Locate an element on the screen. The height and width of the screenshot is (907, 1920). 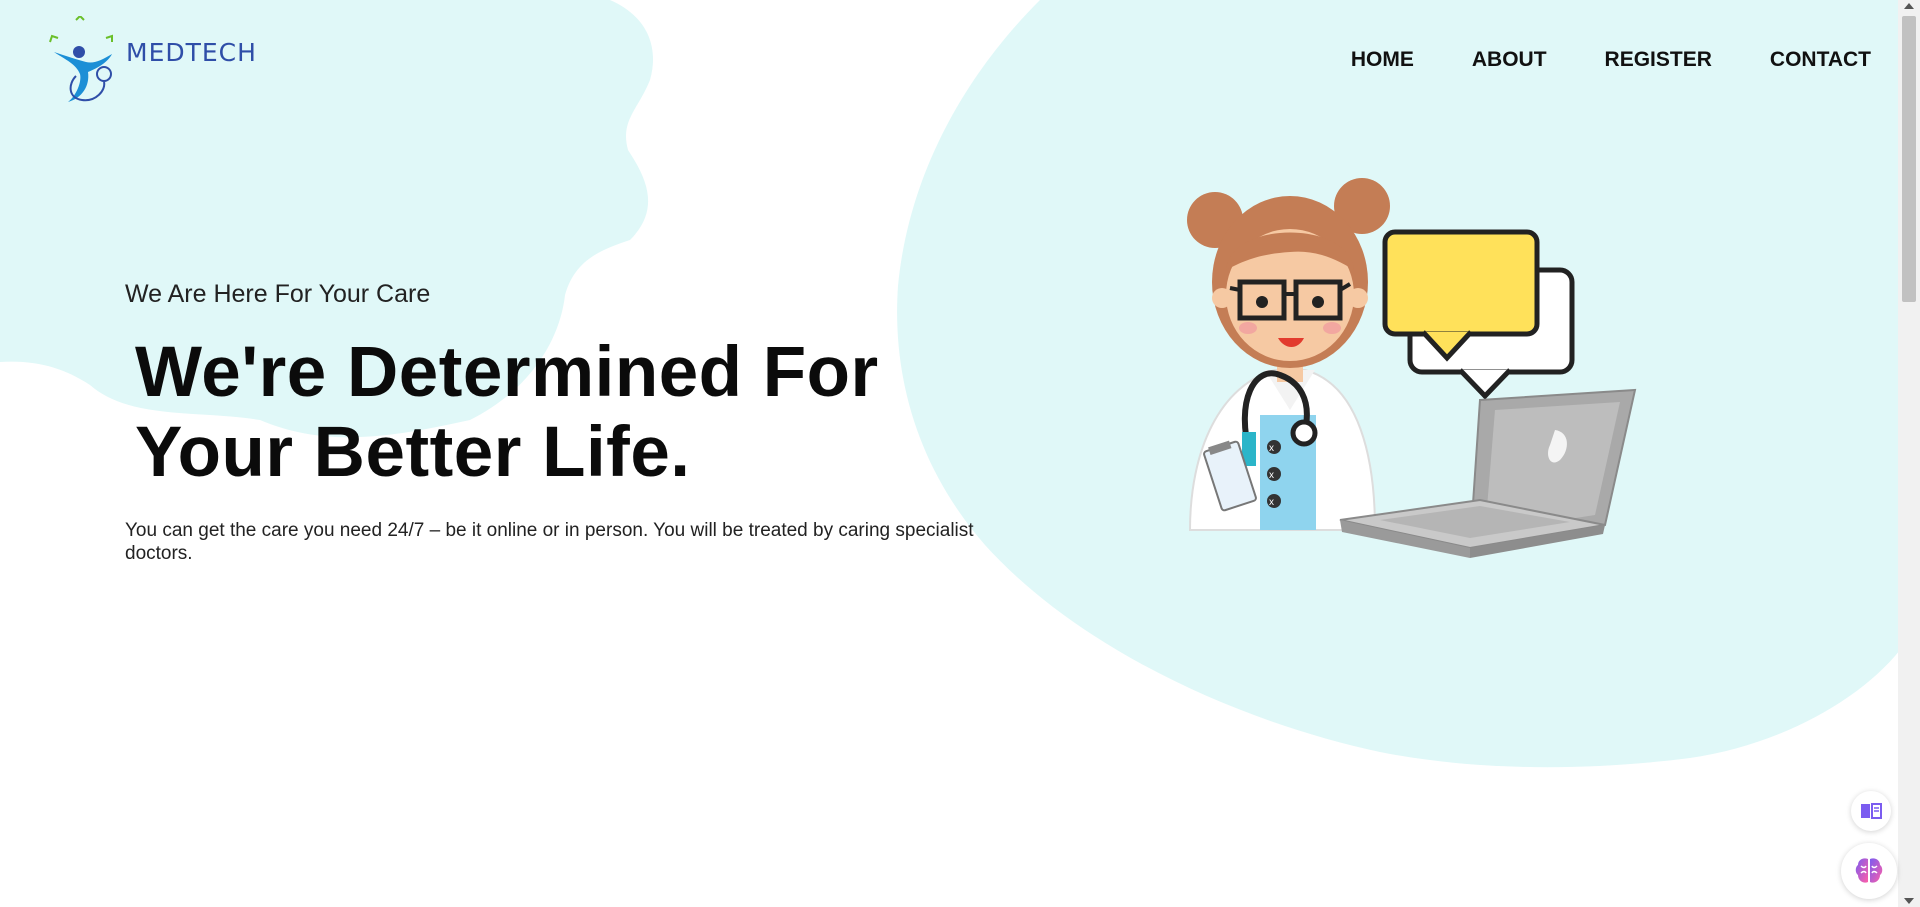
main-nav: HOME ABOUT REGISTER CONTACT is located at coordinates (1611, 60).